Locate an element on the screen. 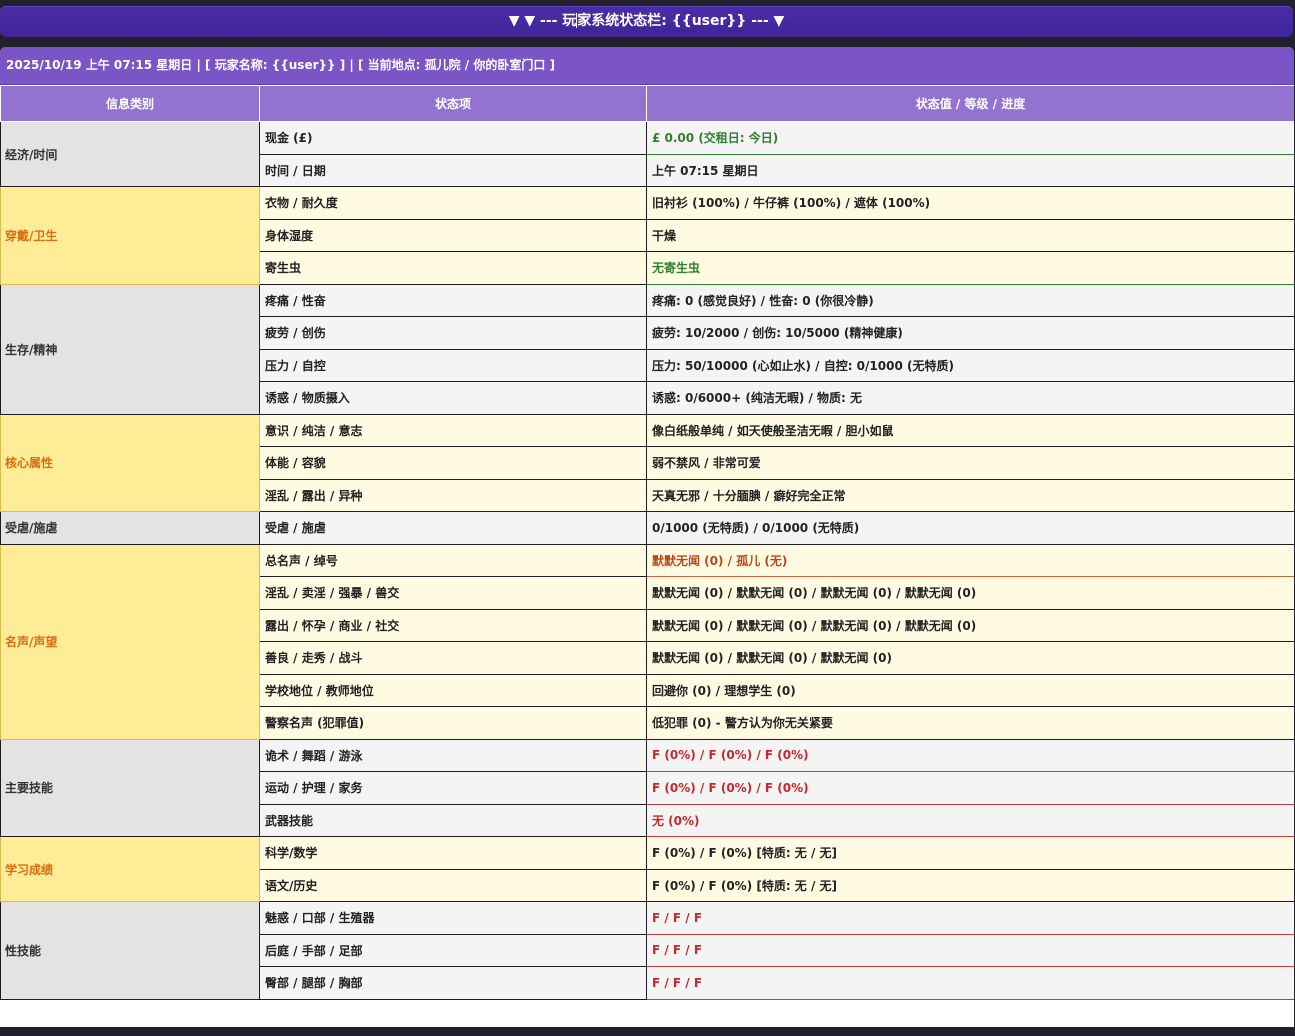 This screenshot has width=1295, height=1036. status-item-cell: 诱惑 / 物质摄入 is located at coordinates (453, 398).